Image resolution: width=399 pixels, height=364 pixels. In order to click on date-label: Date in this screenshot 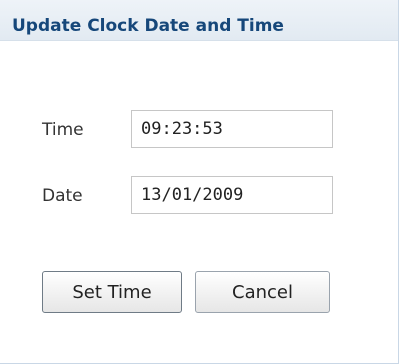, I will do `click(62, 196)`.